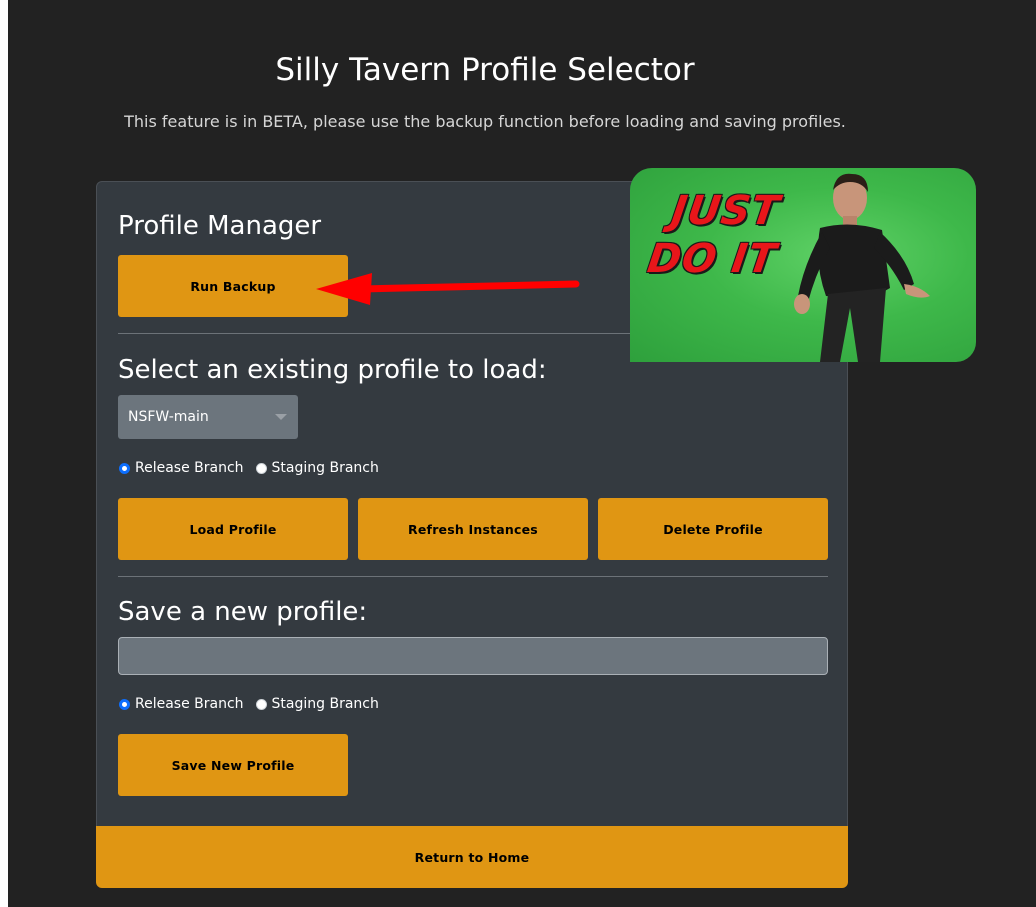 The height and width of the screenshot is (907, 1036). What do you see at coordinates (473, 656) in the screenshot?
I see `new-profile-name-input` at bounding box center [473, 656].